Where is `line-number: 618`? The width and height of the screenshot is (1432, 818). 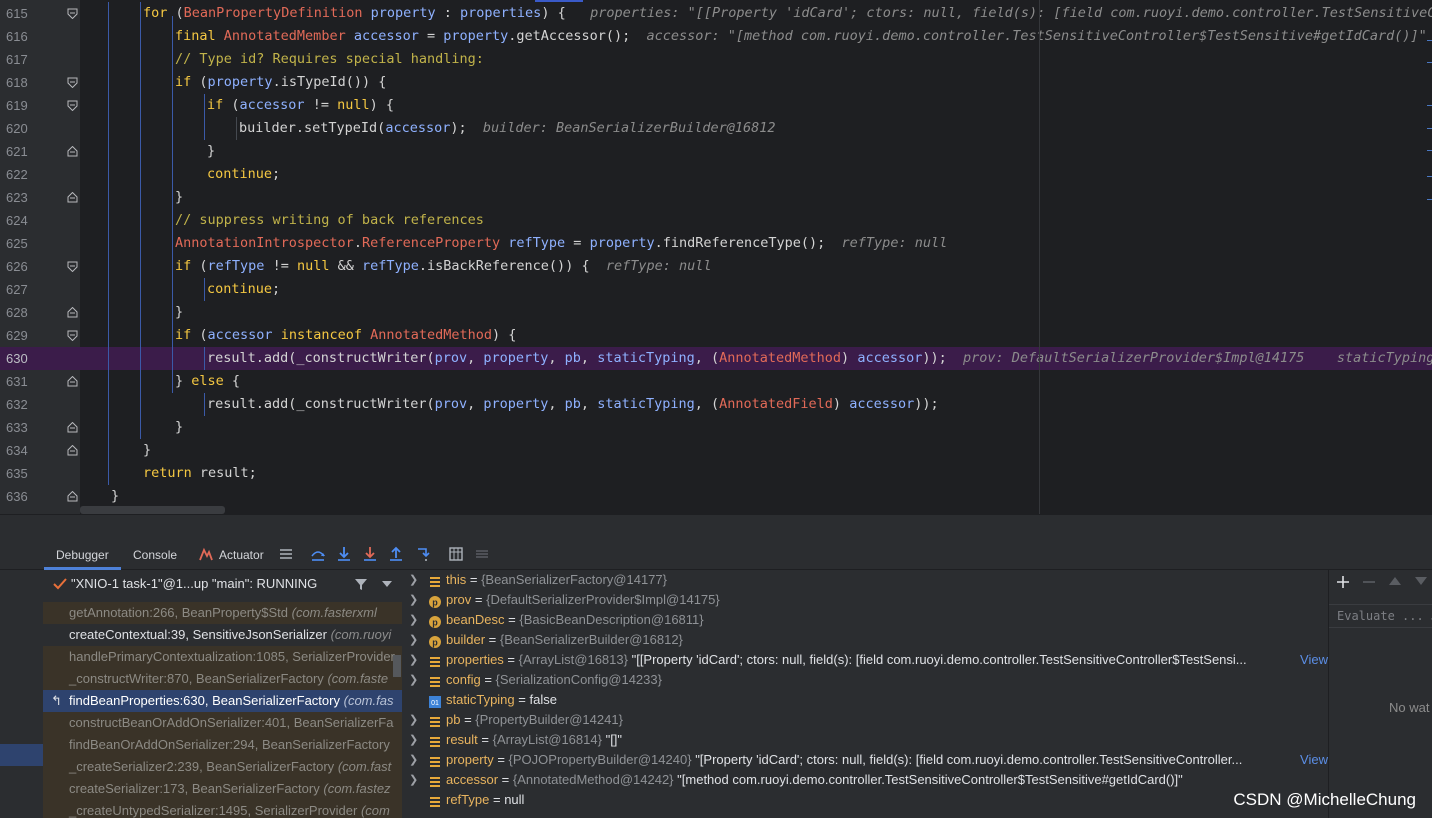
line-number: 618 is located at coordinates (21, 82).